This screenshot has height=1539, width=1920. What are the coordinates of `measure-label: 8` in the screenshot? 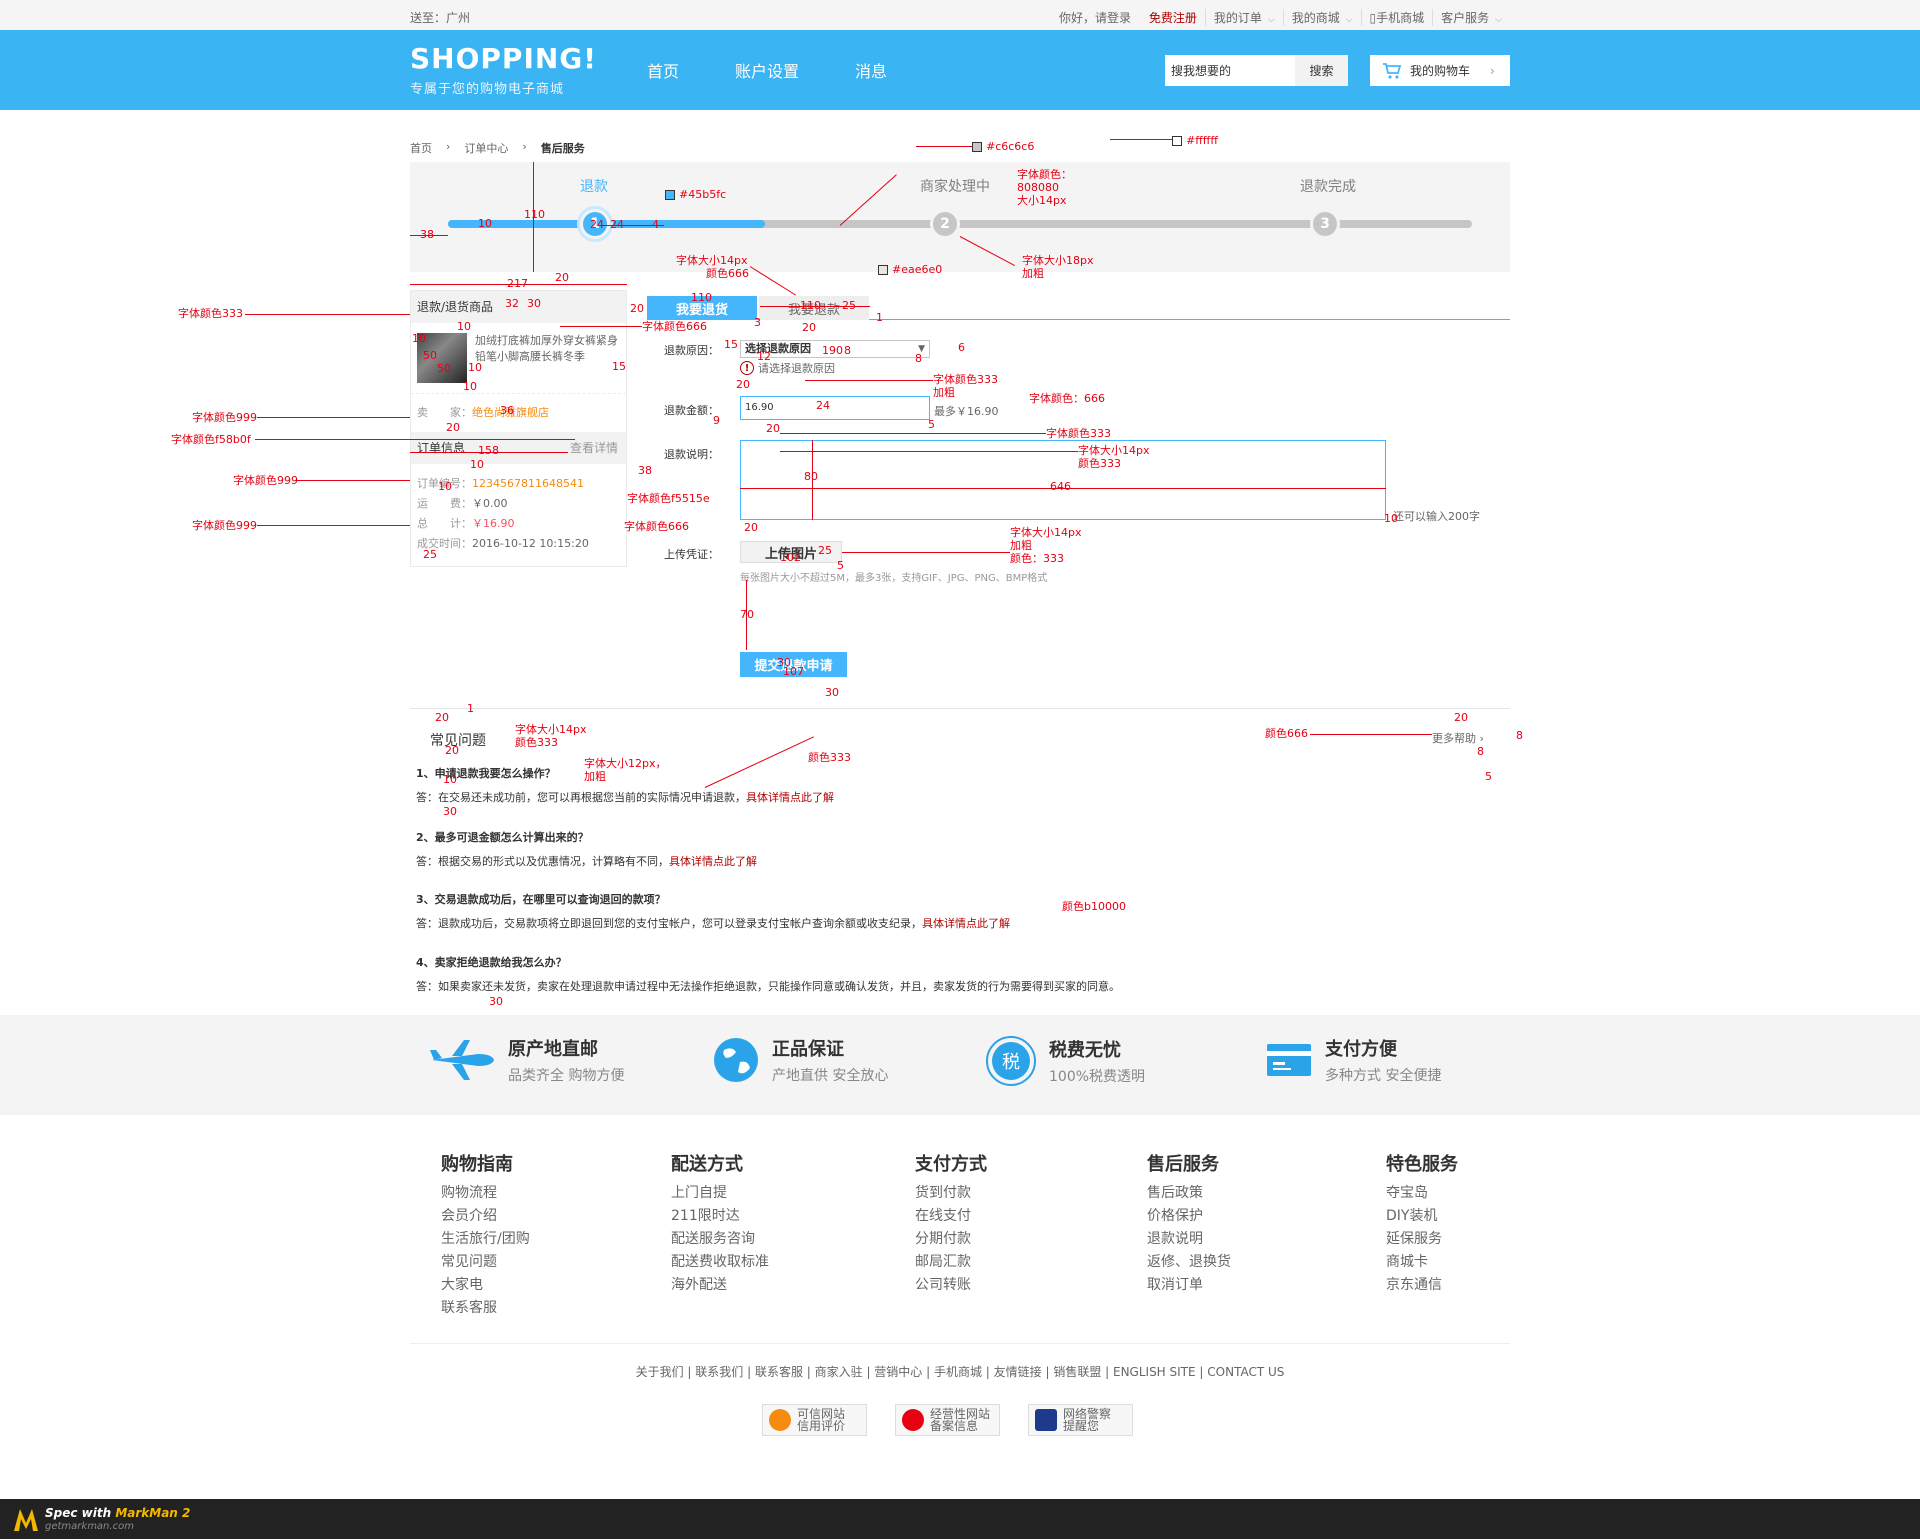 It's located at (918, 358).